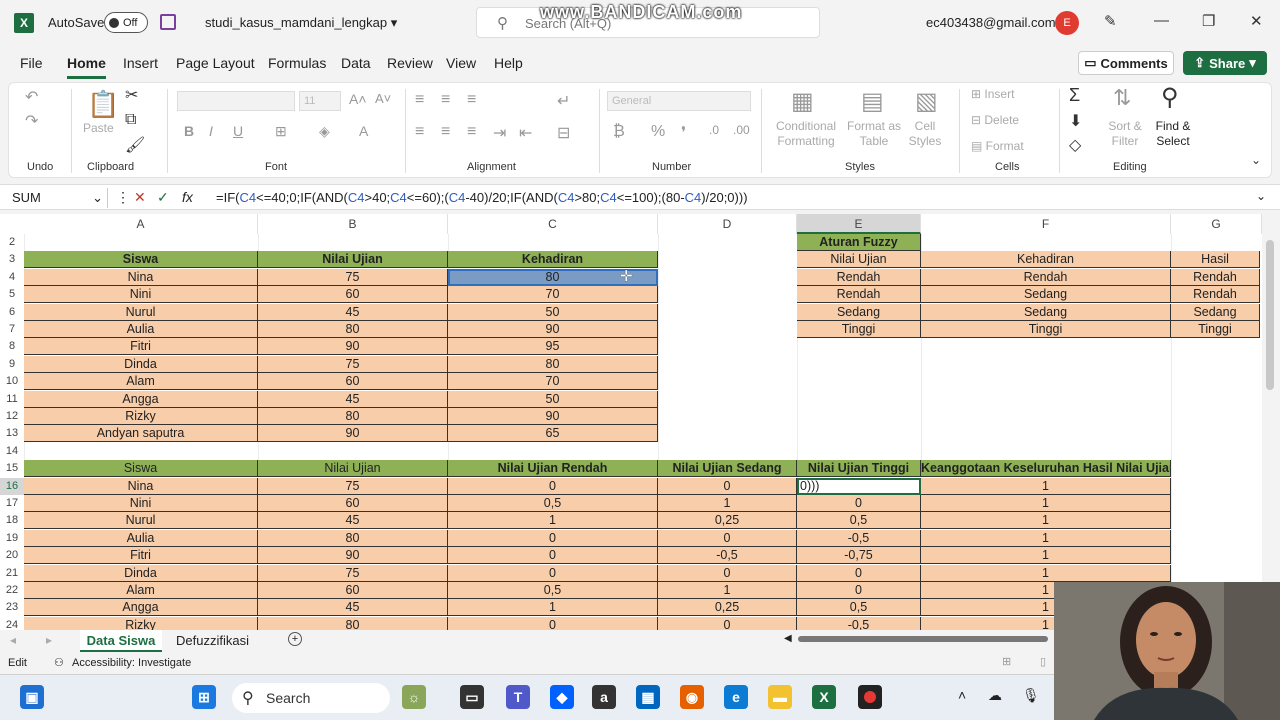 The image size is (1280, 720). Describe the element at coordinates (859, 556) in the screenshot. I see `table2-cell: -0,75` at that location.